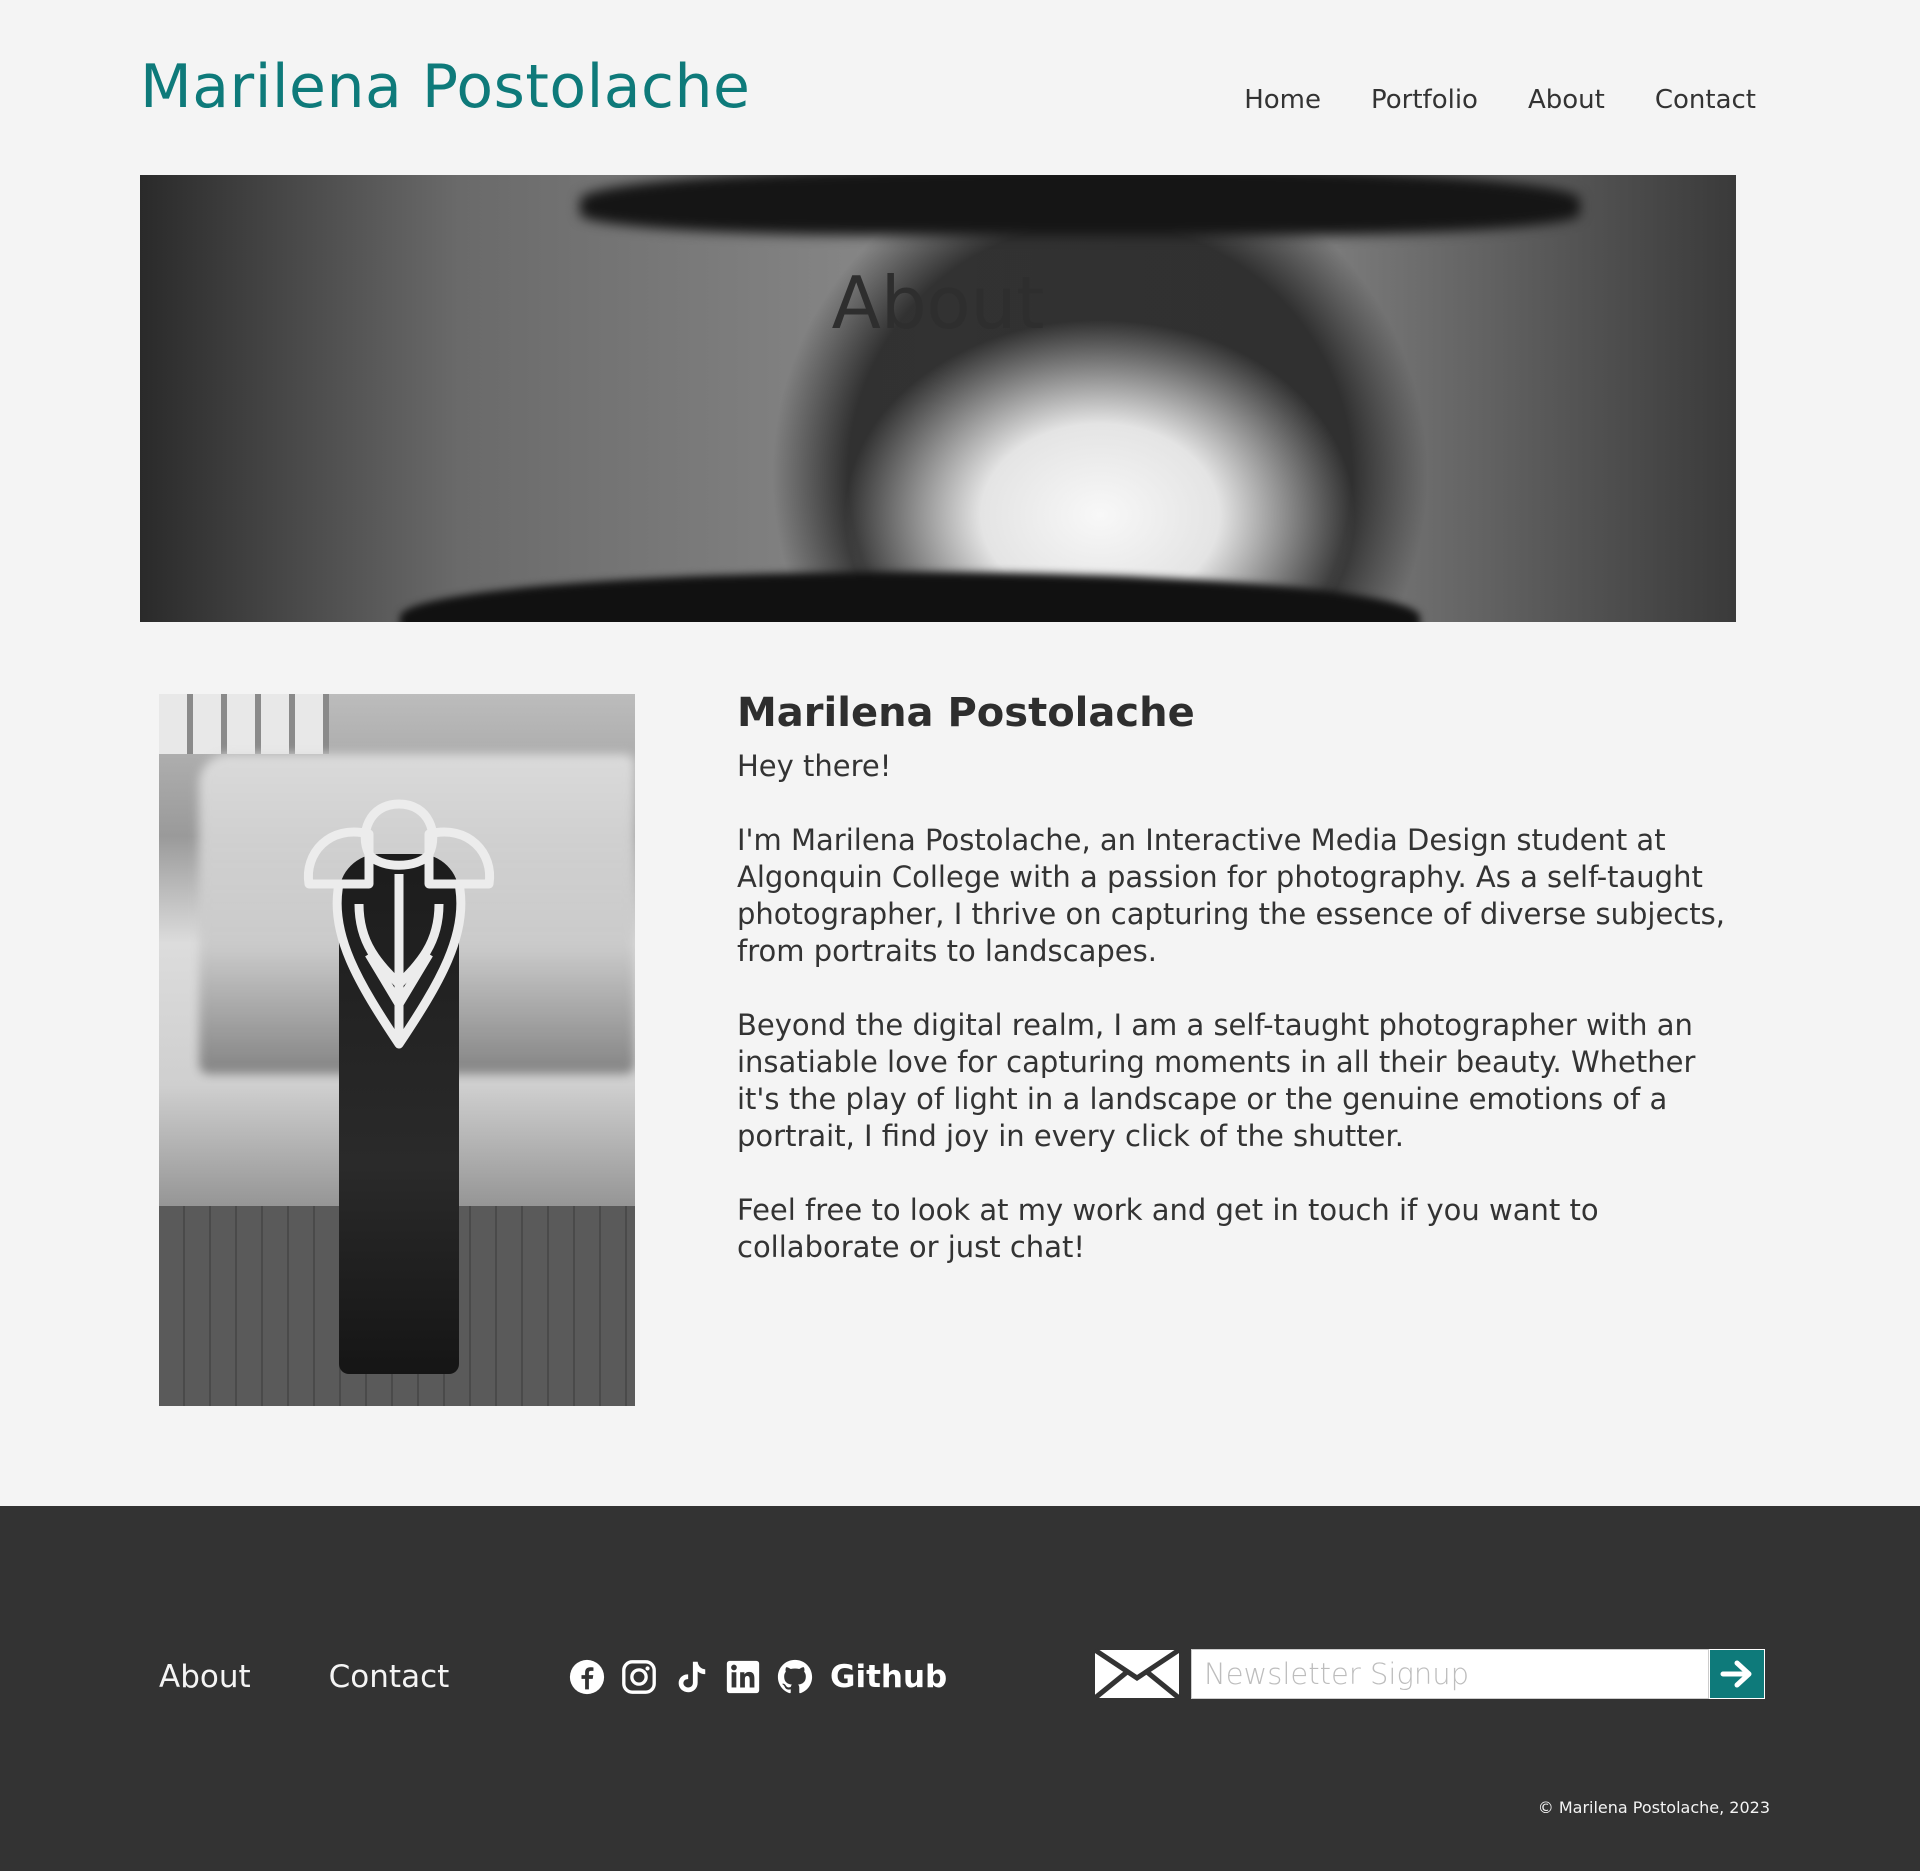 The width and height of the screenshot is (1920, 1871). Describe the element at coordinates (1500, 100) in the screenshot. I see `main-nav: Home Portfolio About Contact` at that location.